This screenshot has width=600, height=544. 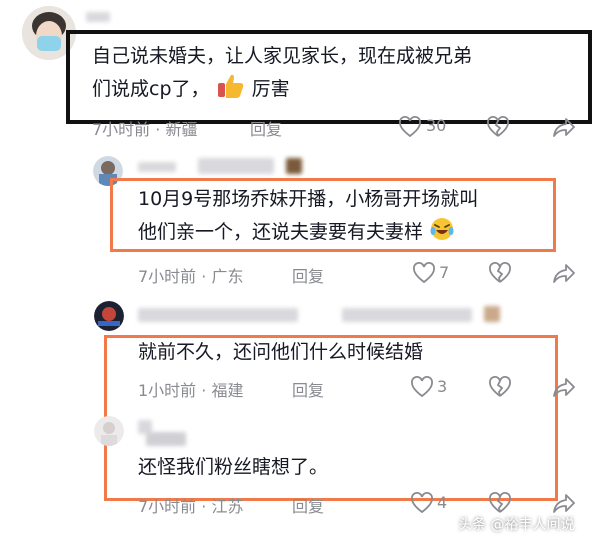 What do you see at coordinates (444, 272) in the screenshot?
I see `like-count: 7` at bounding box center [444, 272].